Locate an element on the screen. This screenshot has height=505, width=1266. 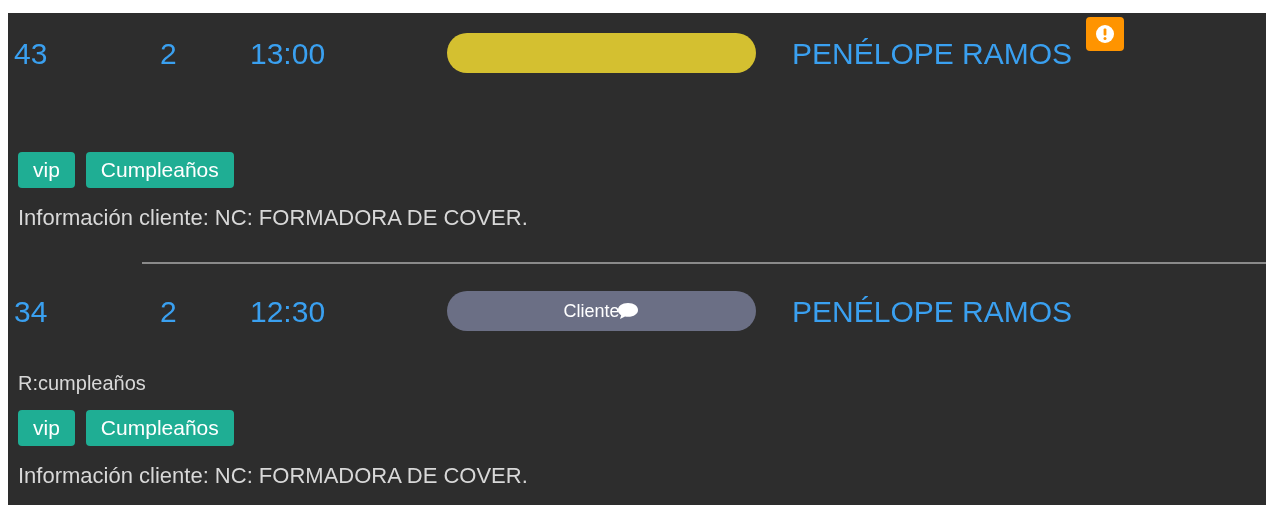
reservation-note: R:cumpleaños is located at coordinates (82, 383).